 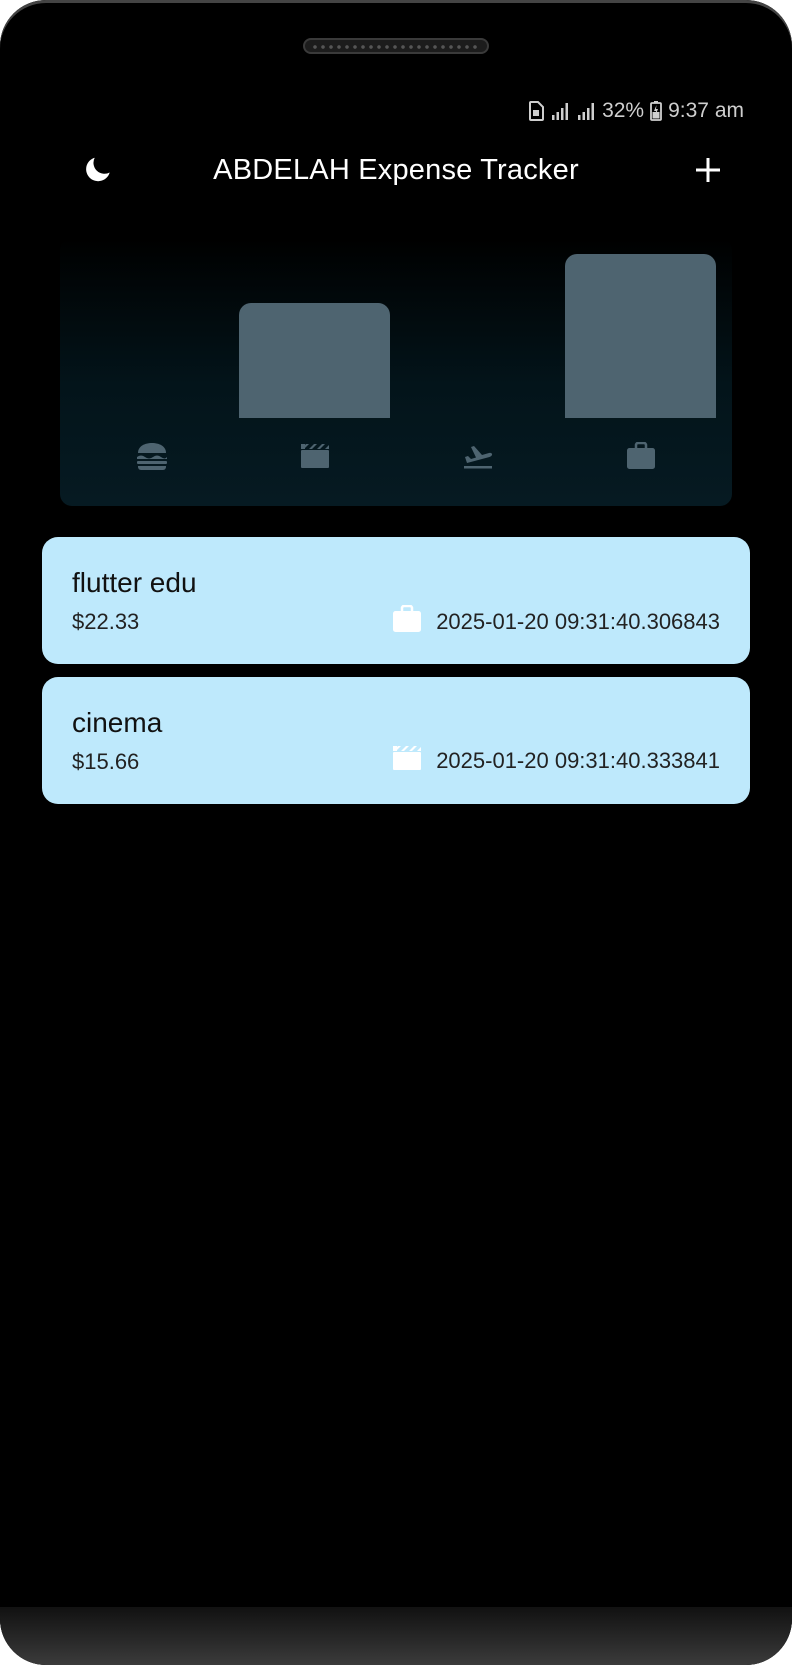 I want to click on clock-time: 9:37 am, so click(x=706, y=110).